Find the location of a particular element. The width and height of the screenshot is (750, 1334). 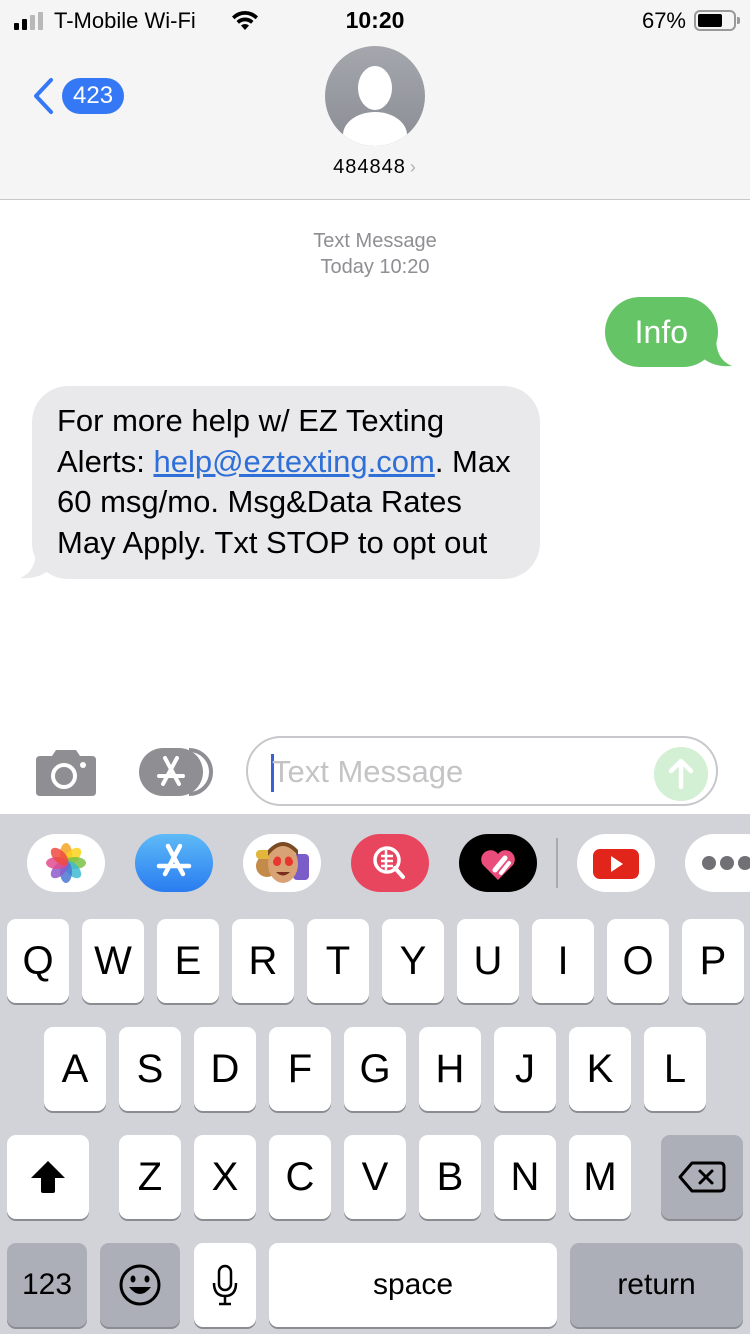

shift-arrow-icon is located at coordinates (48, 1177).